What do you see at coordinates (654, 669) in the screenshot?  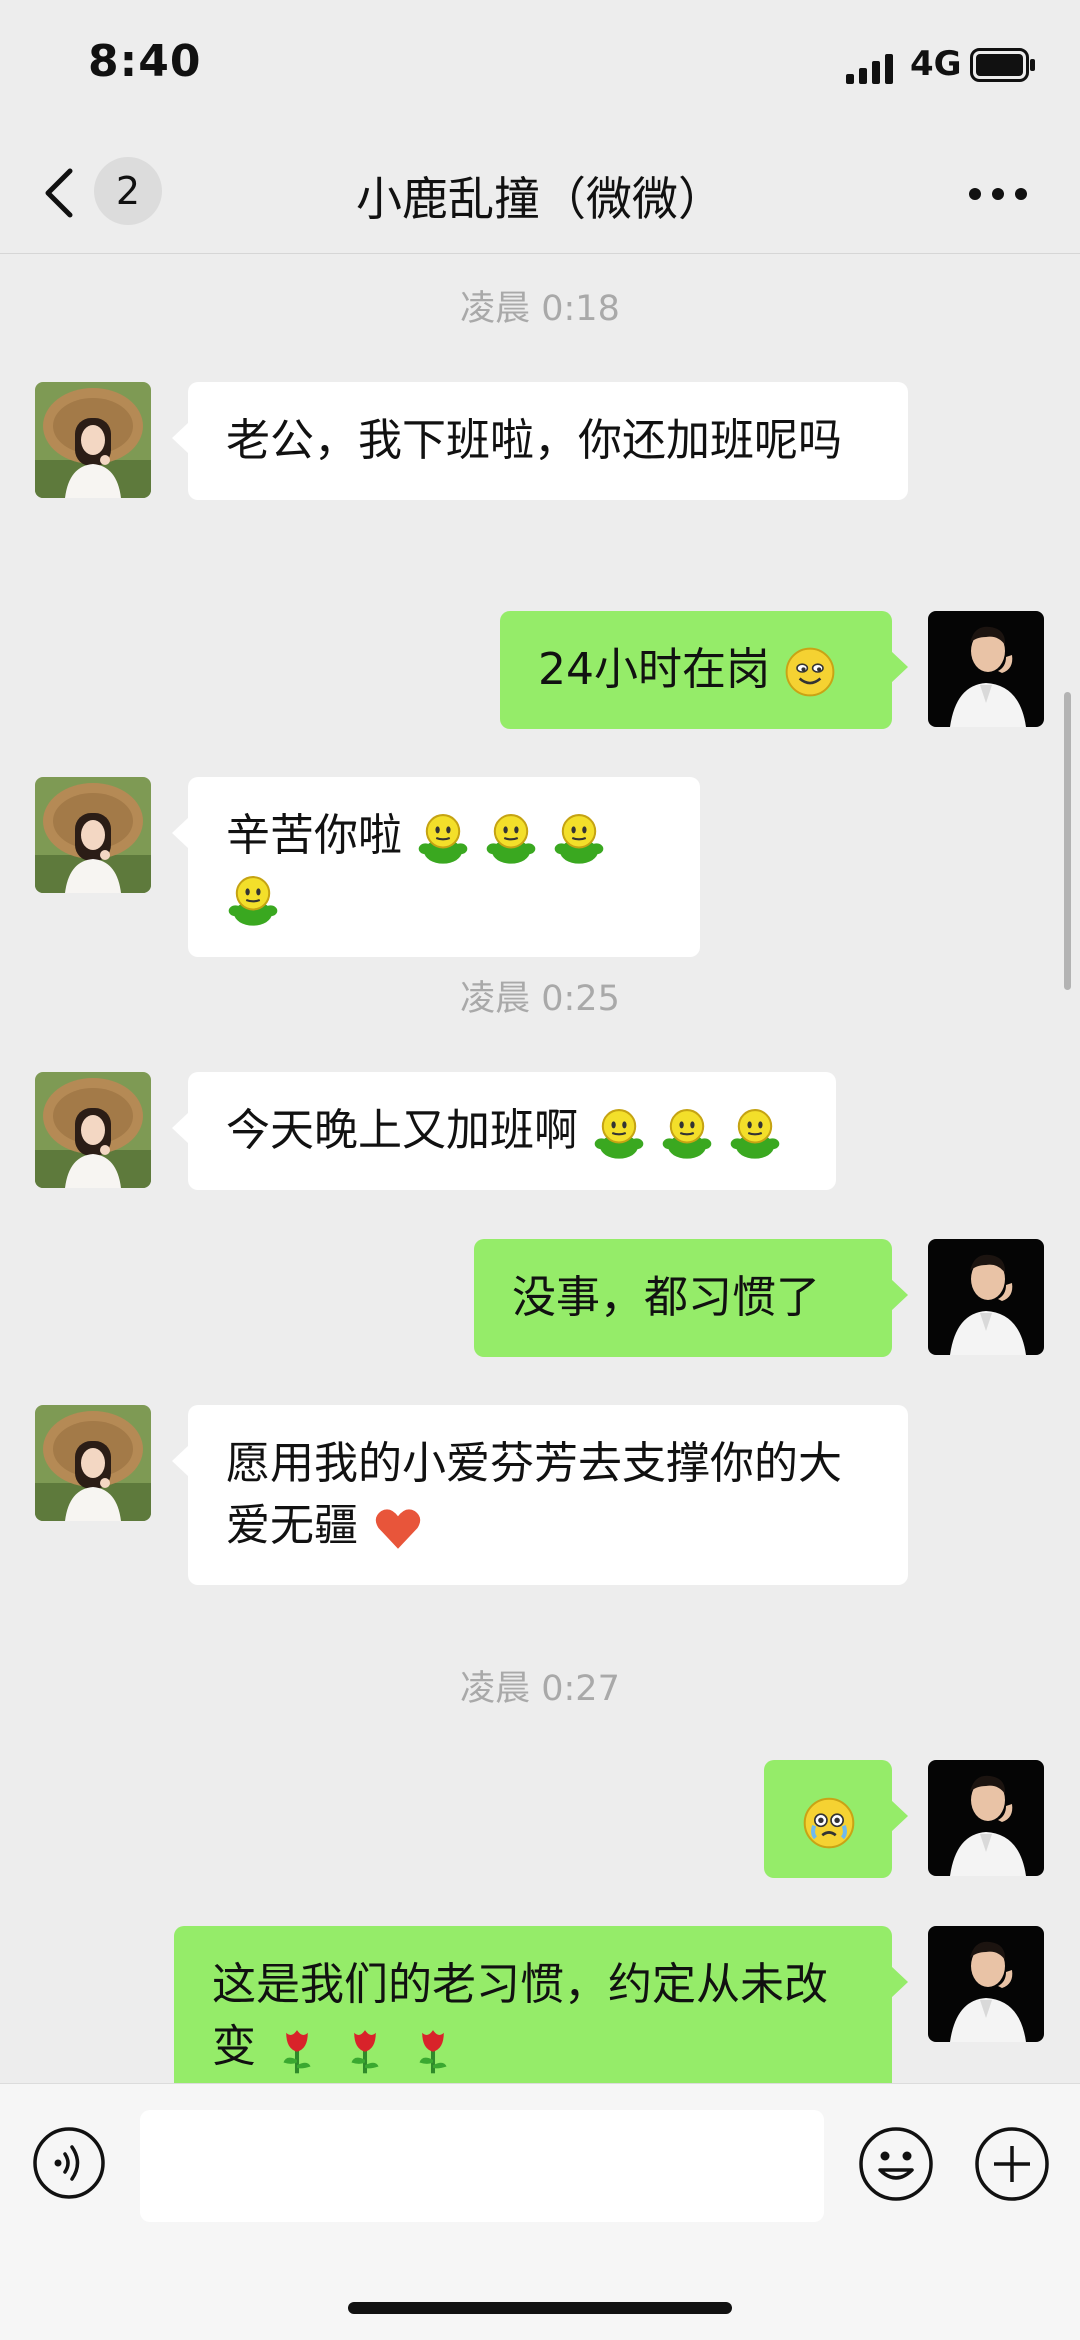 I see `message-text: 24小时在岗` at bounding box center [654, 669].